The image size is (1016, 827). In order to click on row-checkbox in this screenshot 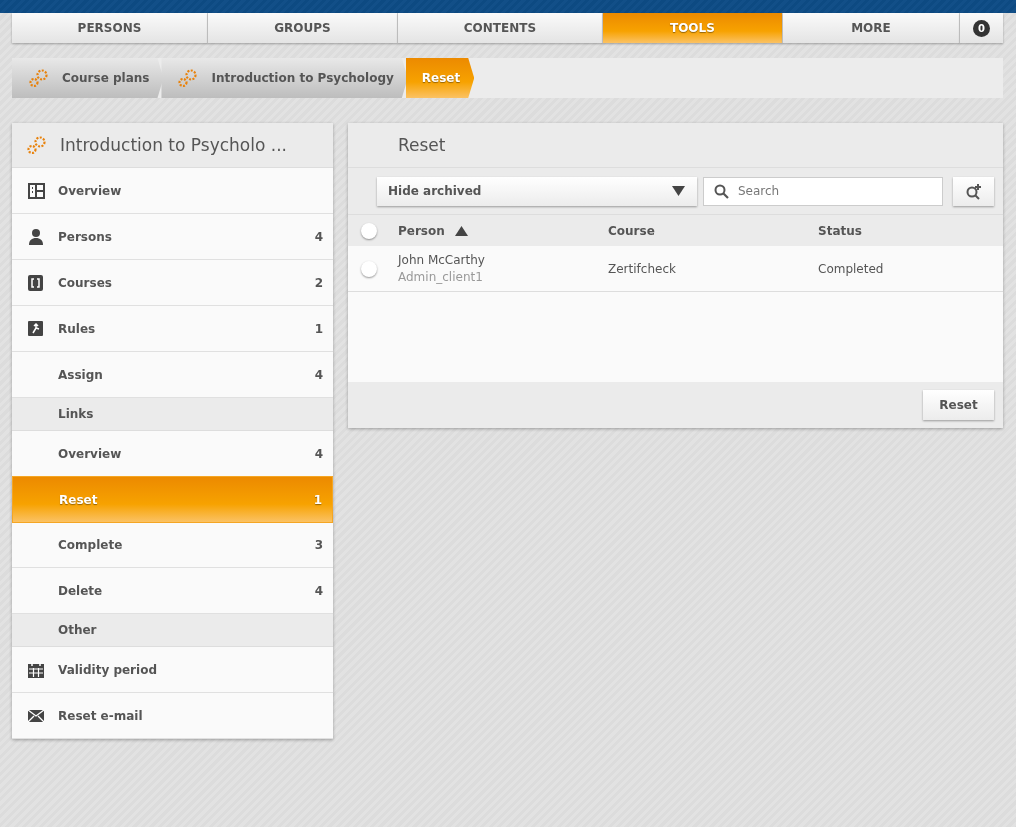, I will do `click(369, 268)`.